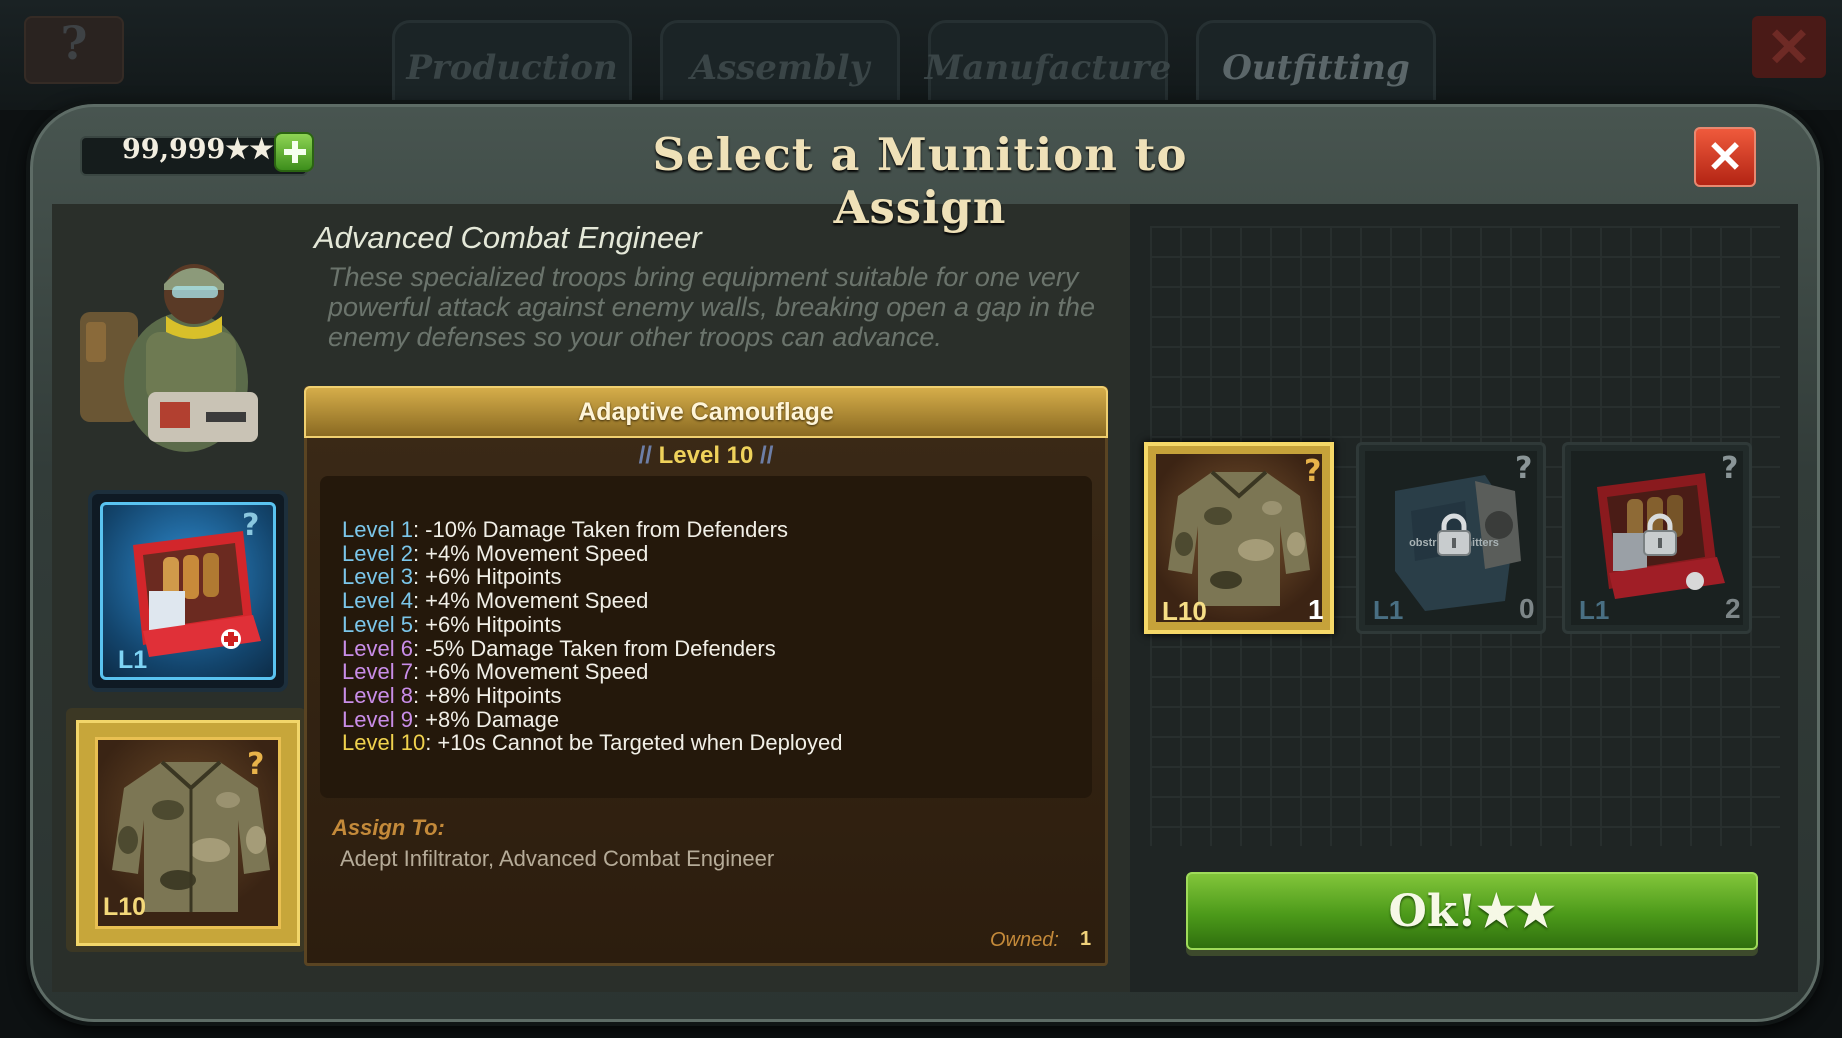 This screenshot has height=1038, width=1842. Describe the element at coordinates (1239, 538) in the screenshot. I see `munition-card-camo: ? L10 1` at that location.